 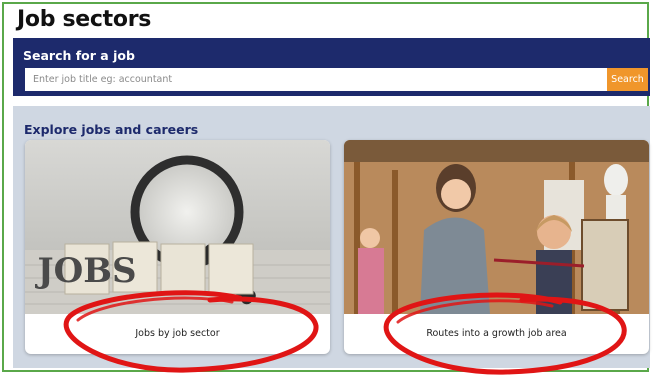 I want to click on jobs-block-letter: JOBS, so click(x=86, y=271).